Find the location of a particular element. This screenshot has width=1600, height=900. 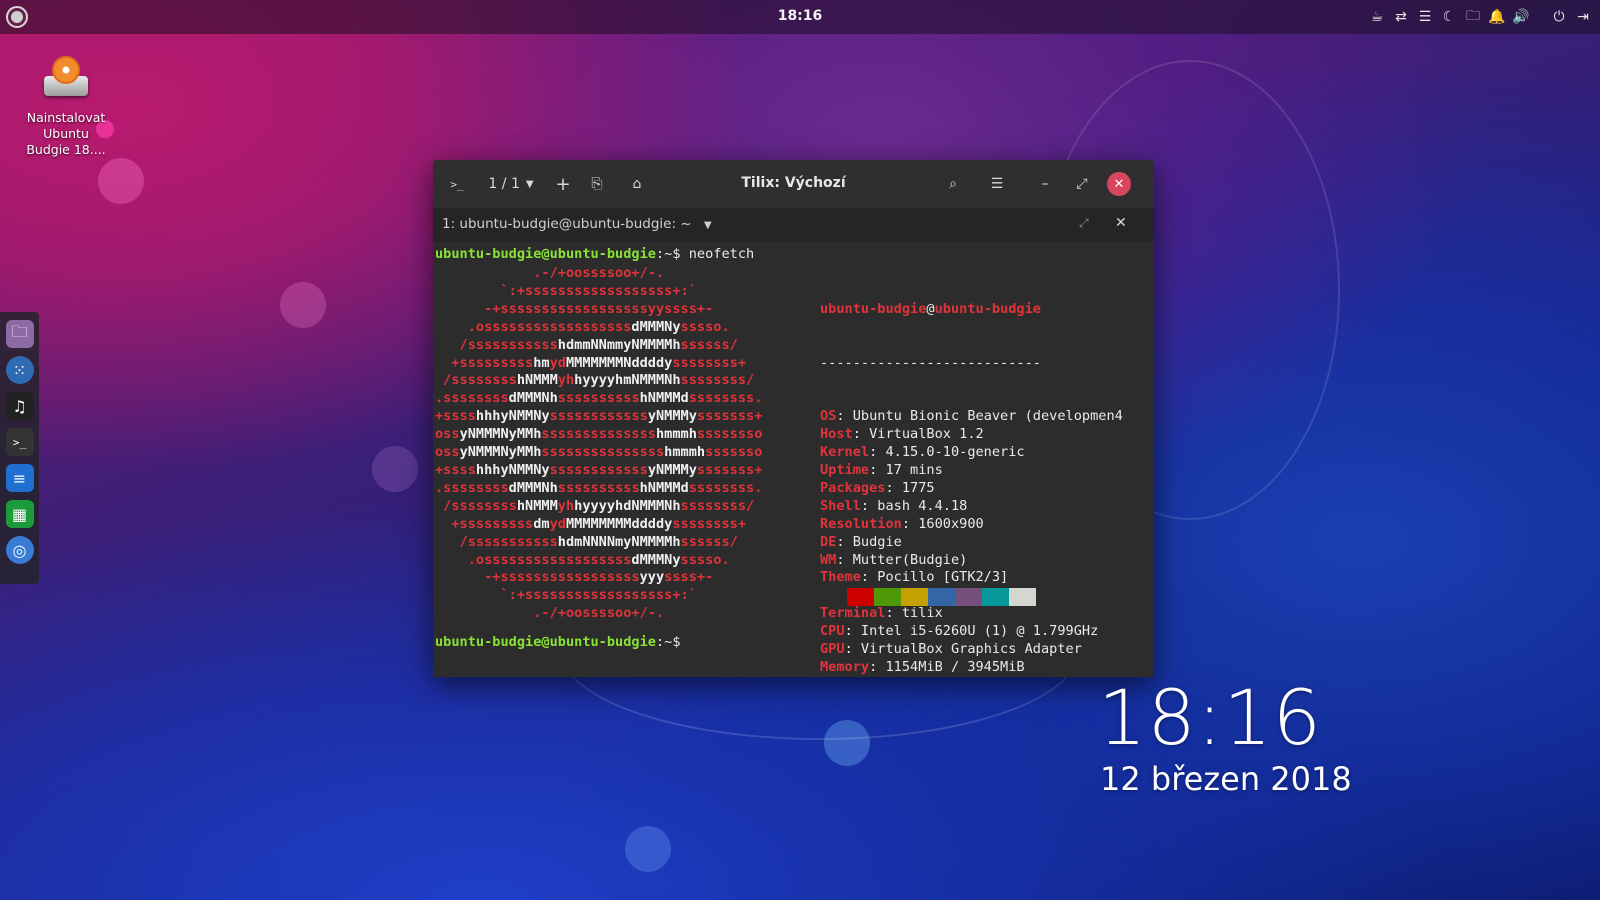

dock-item-files: 🗀 is located at coordinates (19, 334).